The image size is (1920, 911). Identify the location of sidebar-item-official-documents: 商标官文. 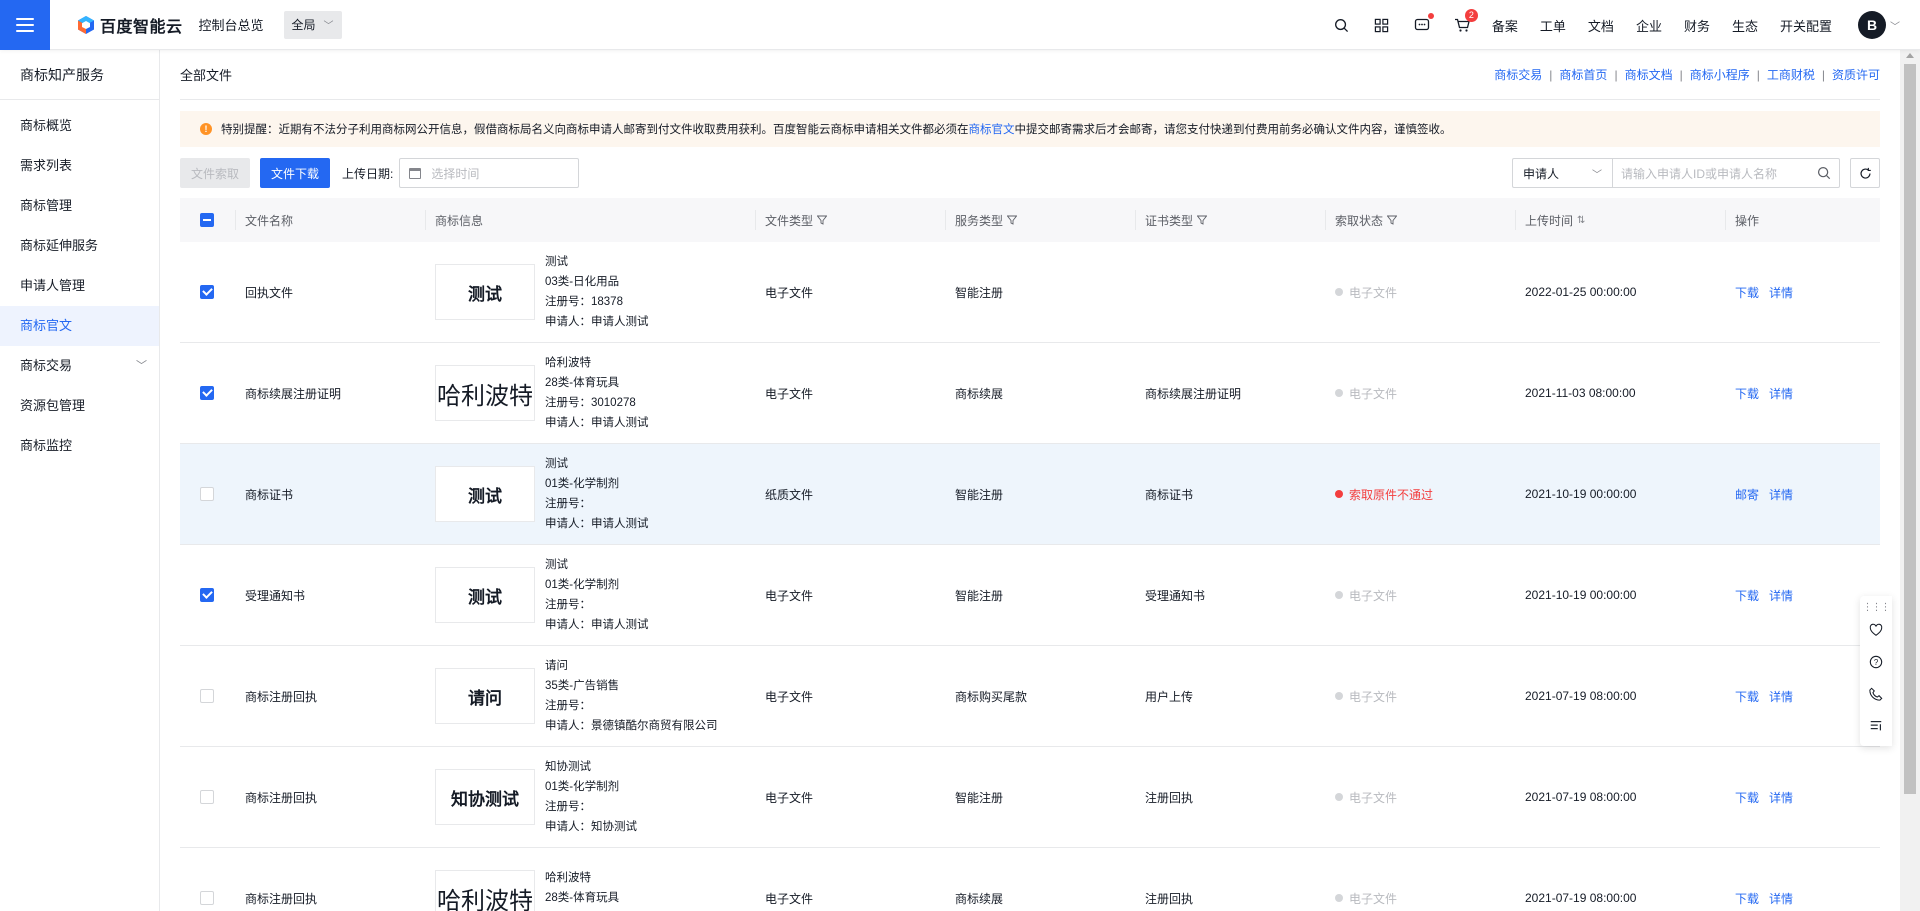
(79, 326).